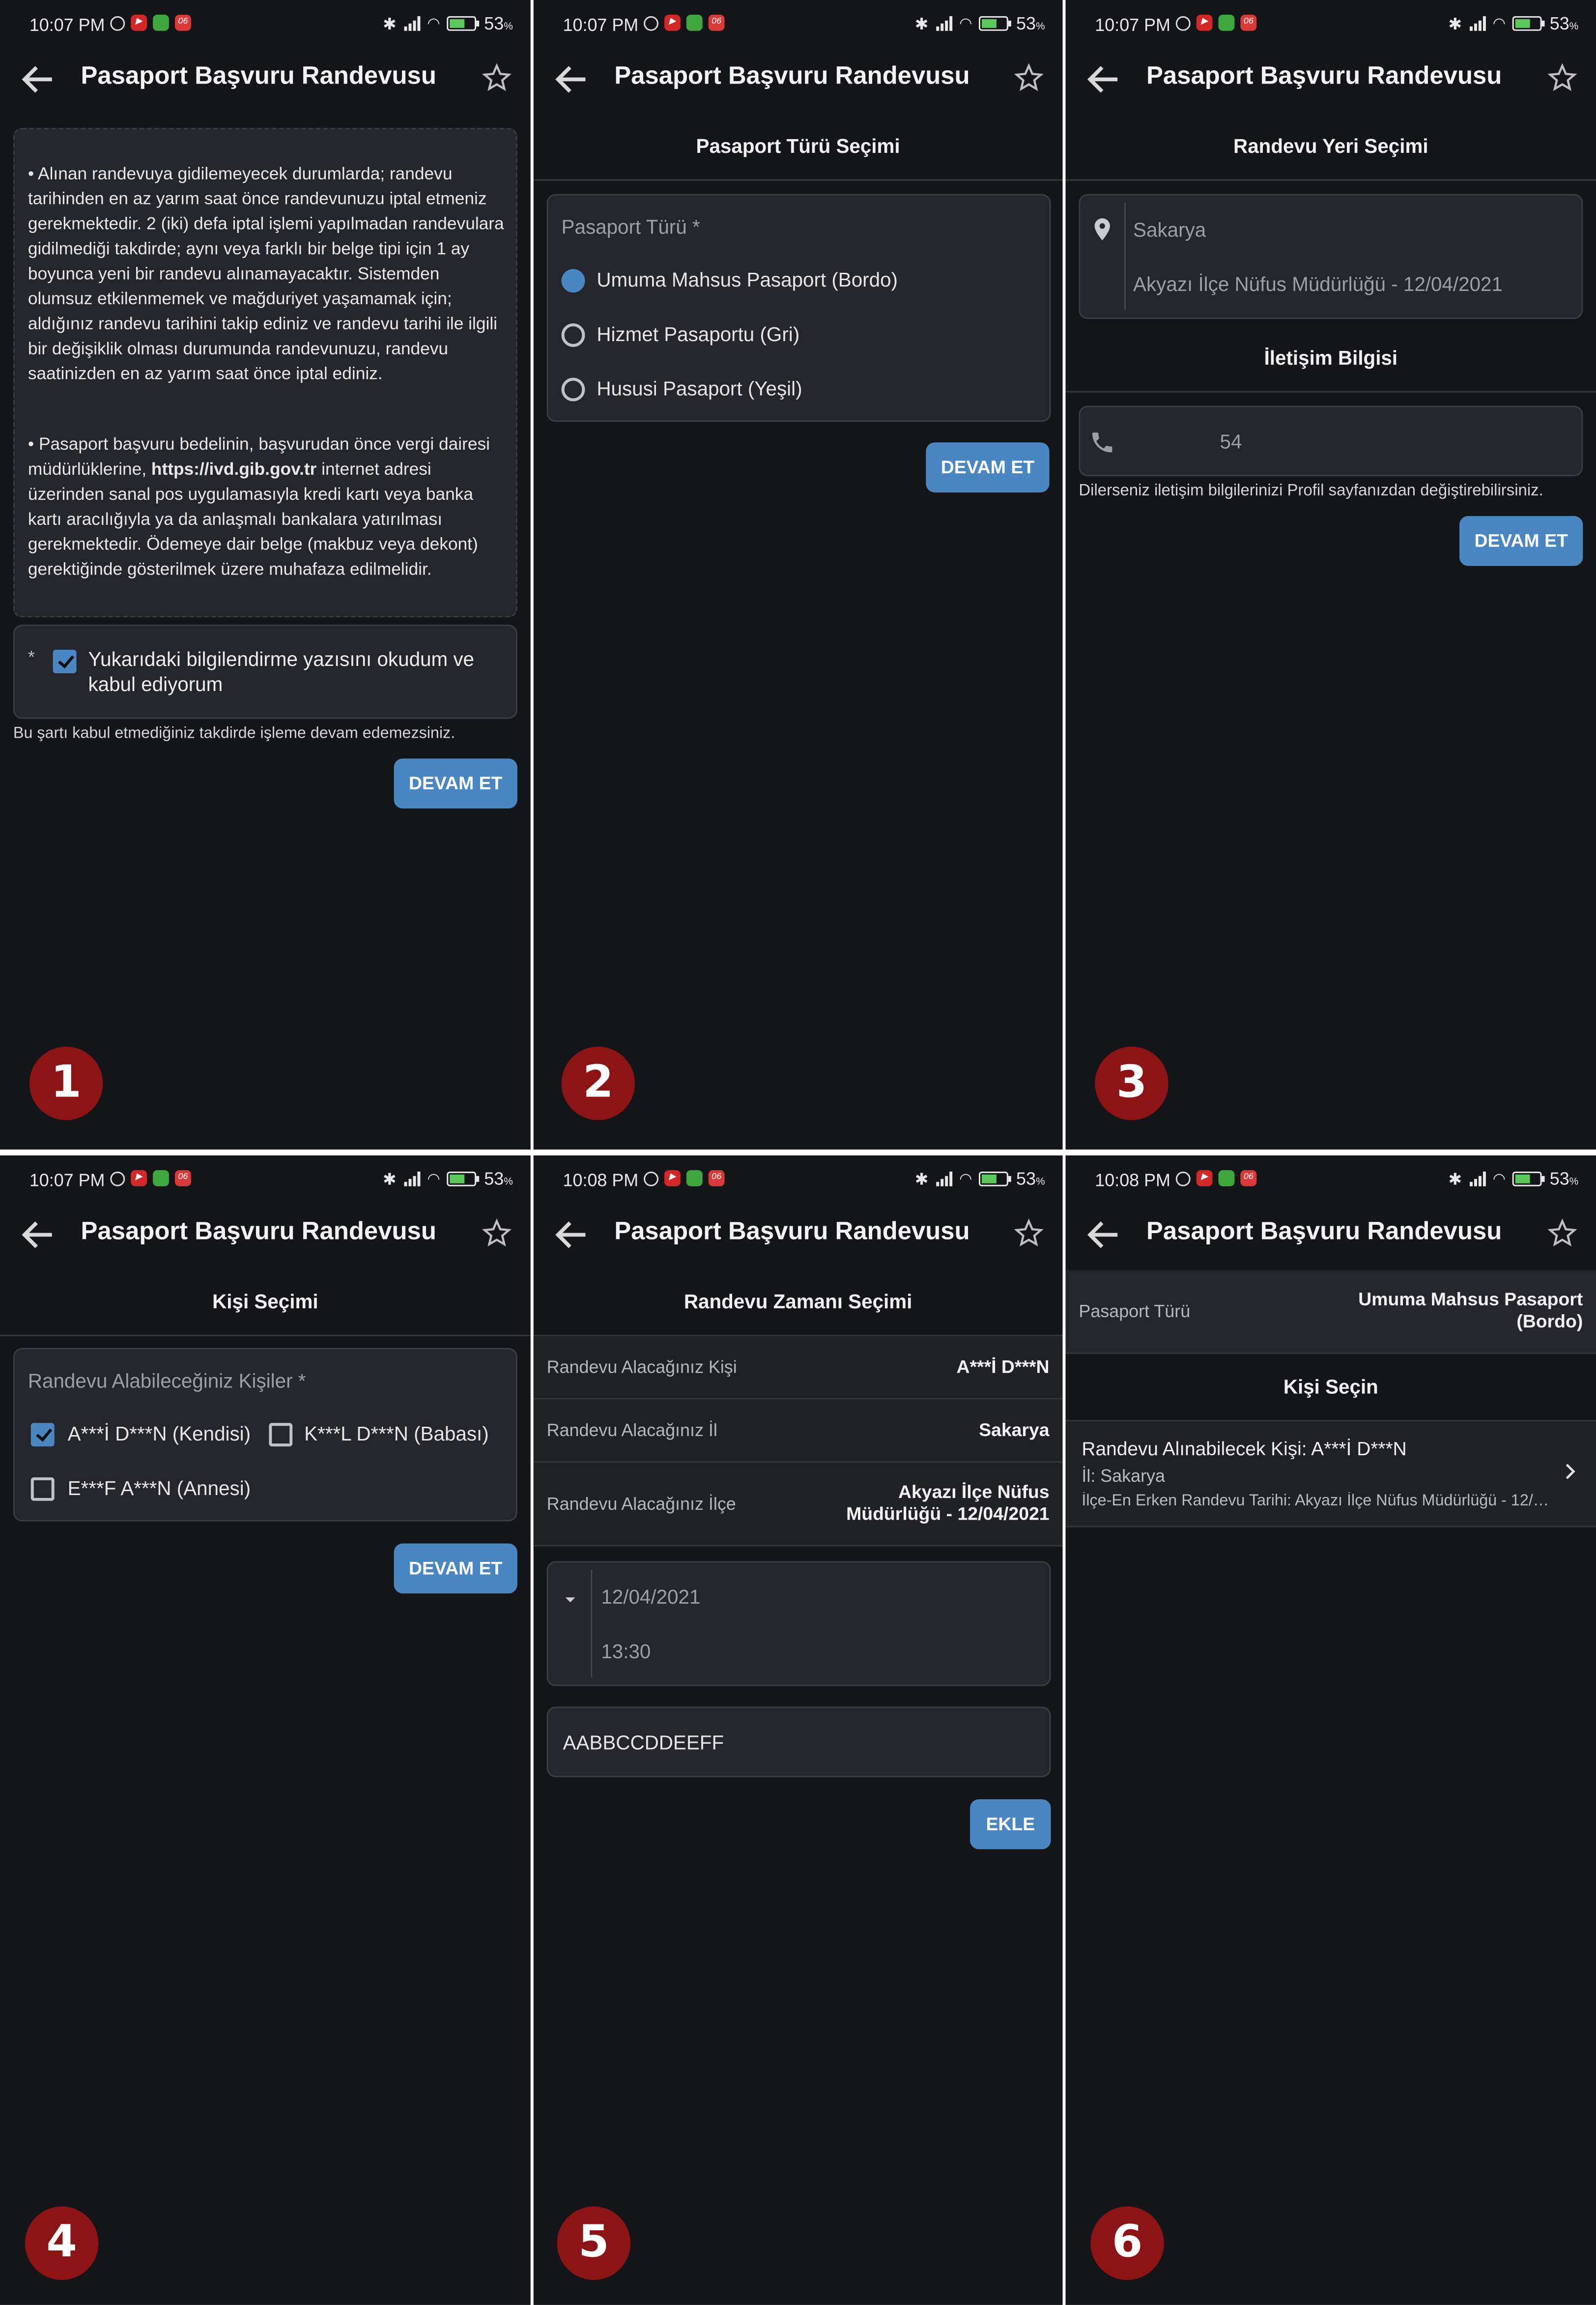 The height and width of the screenshot is (2305, 1596). What do you see at coordinates (65, 661) in the screenshot?
I see `consent-checkbox` at bounding box center [65, 661].